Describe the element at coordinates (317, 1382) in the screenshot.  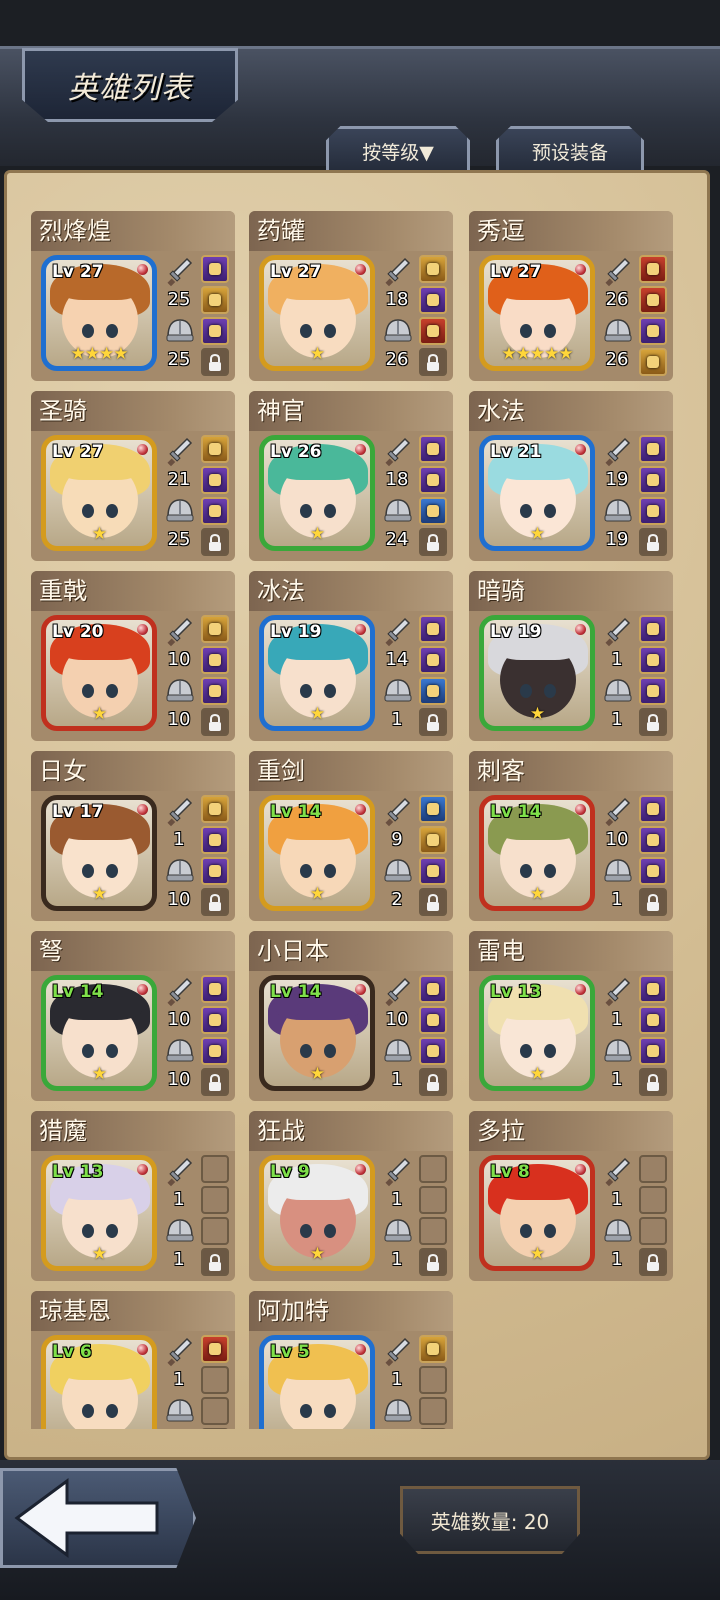
I see `hero-portrait: Lv 5` at that location.